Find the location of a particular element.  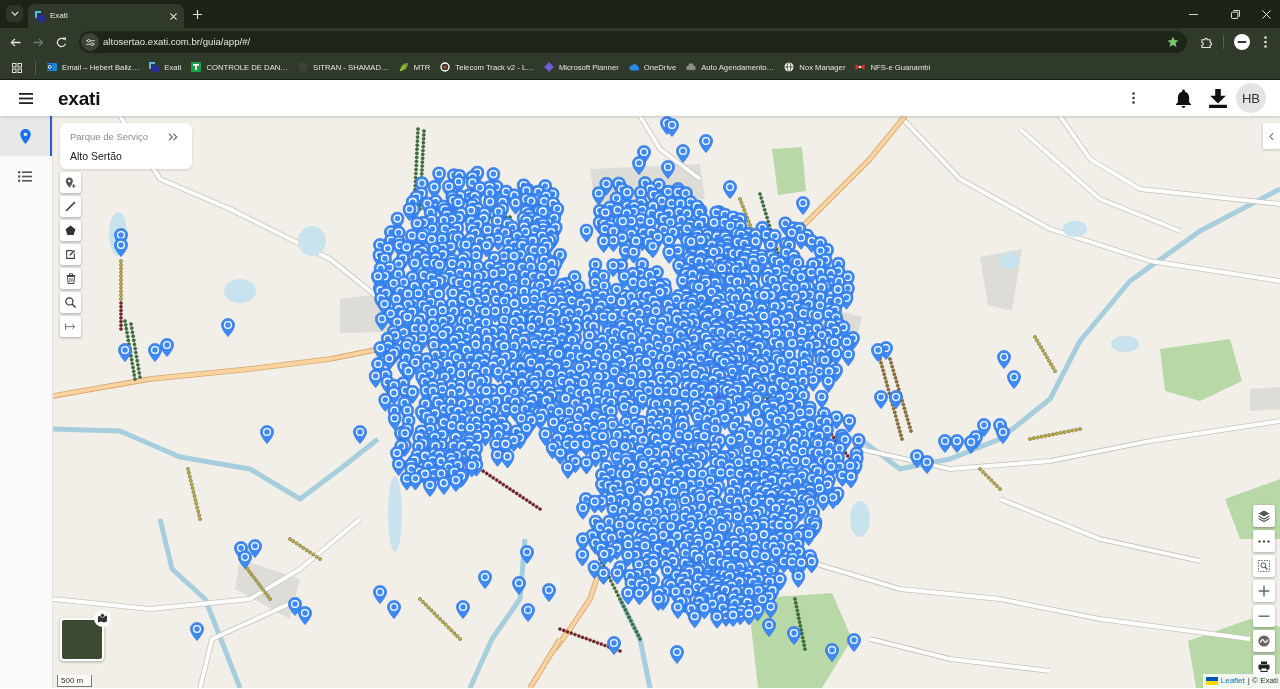

pentagon-icon is located at coordinates (70, 230).